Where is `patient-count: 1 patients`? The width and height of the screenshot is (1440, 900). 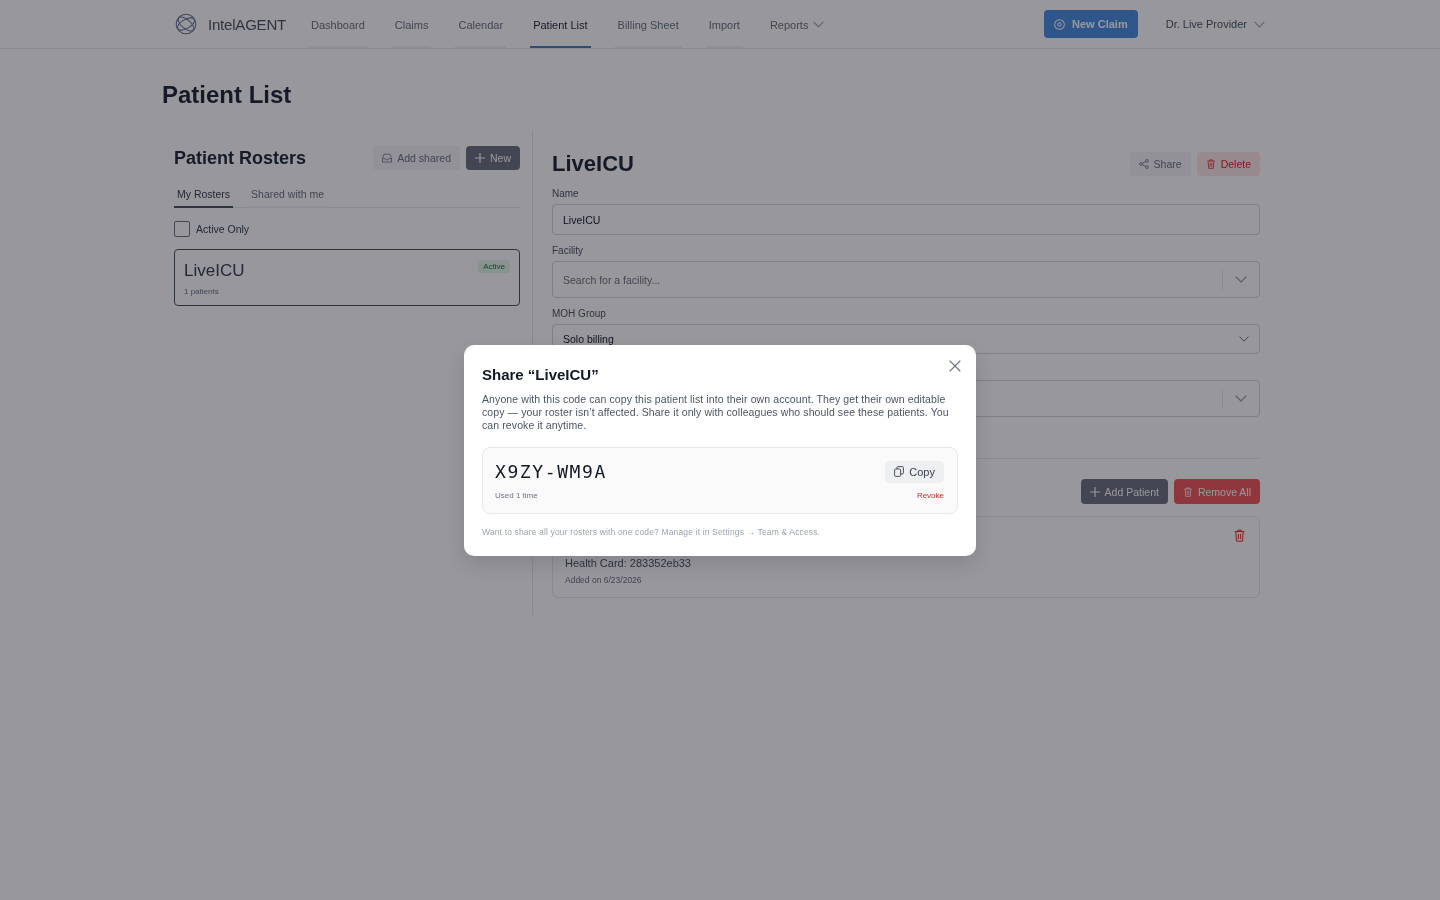
patient-count: 1 patients is located at coordinates (202, 291).